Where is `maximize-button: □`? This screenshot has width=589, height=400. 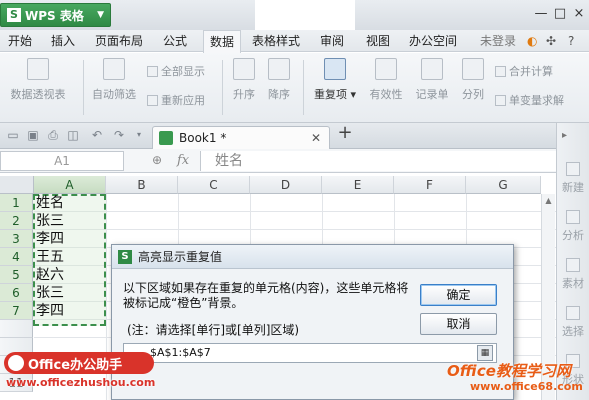 maximize-button: □ is located at coordinates (560, 14).